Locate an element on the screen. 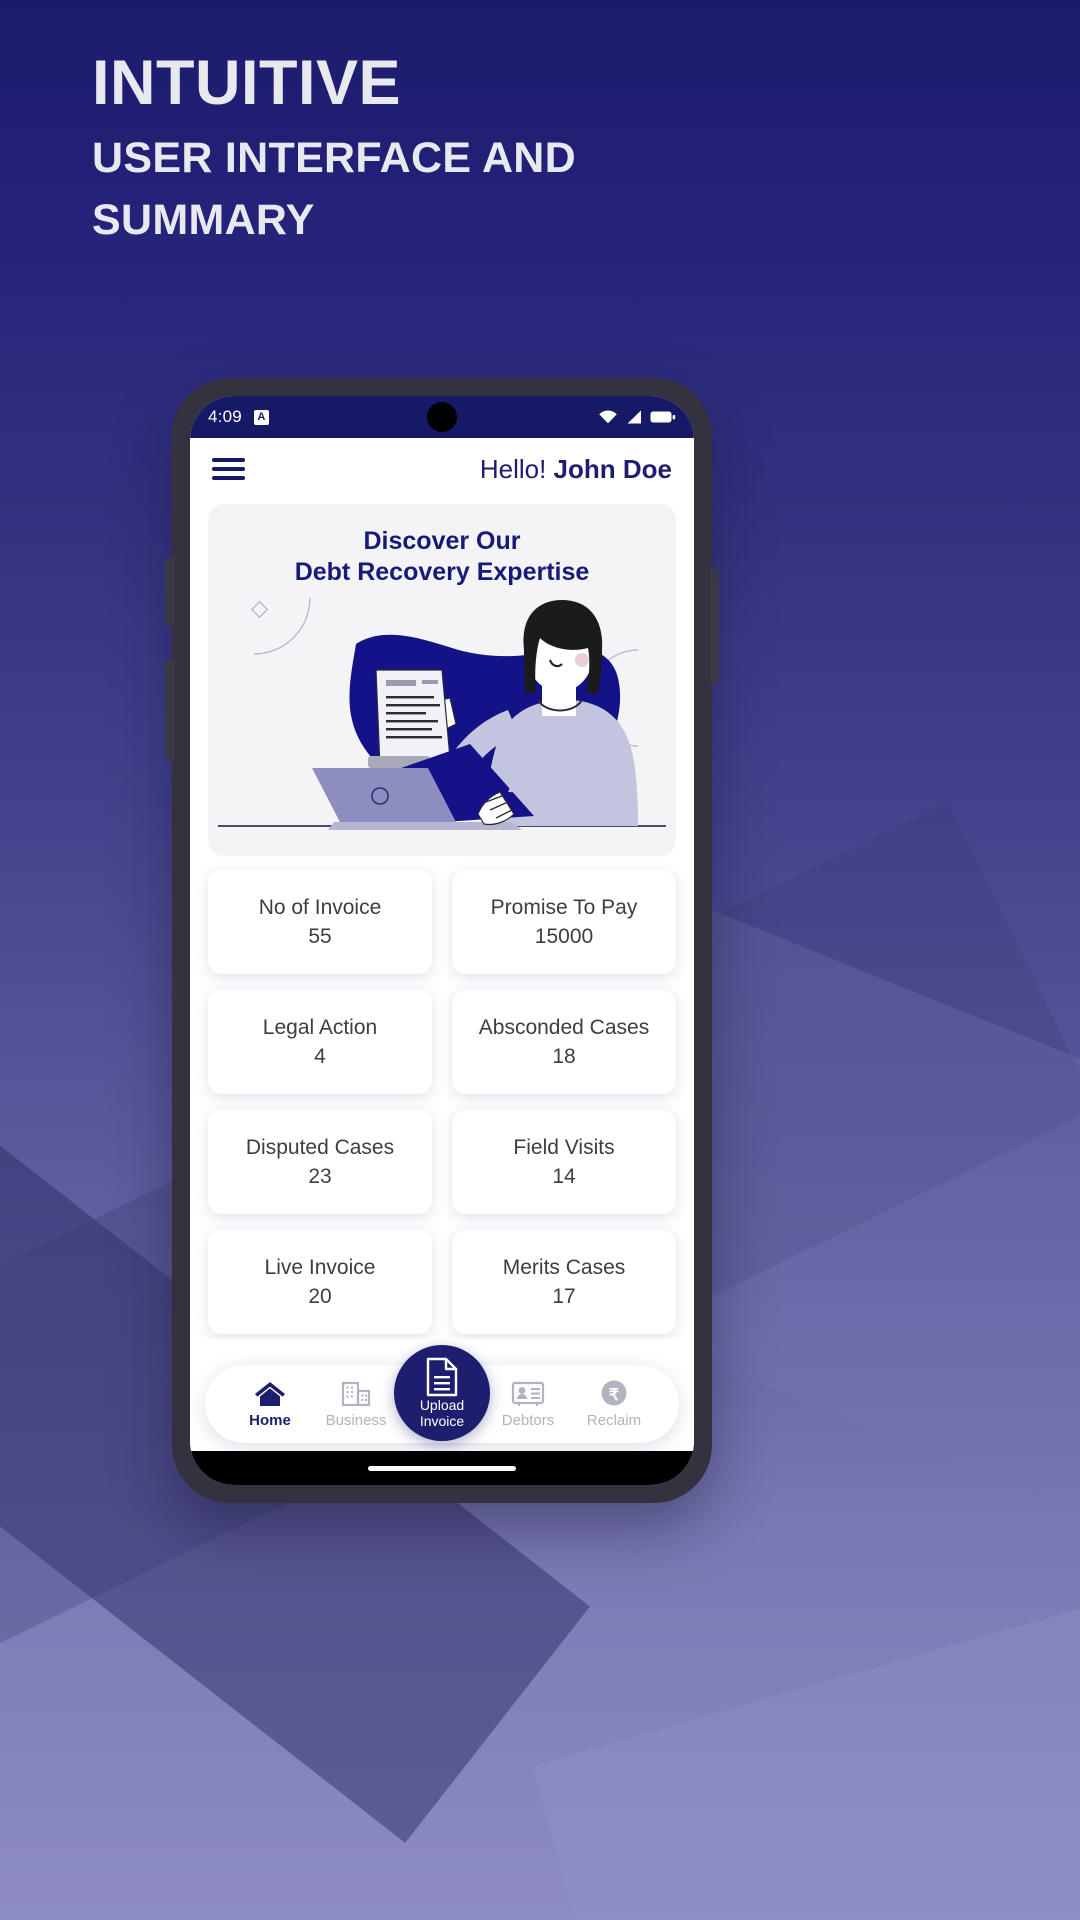 The image size is (1080, 1920). nav-item-business: Business is located at coordinates (356, 1404).